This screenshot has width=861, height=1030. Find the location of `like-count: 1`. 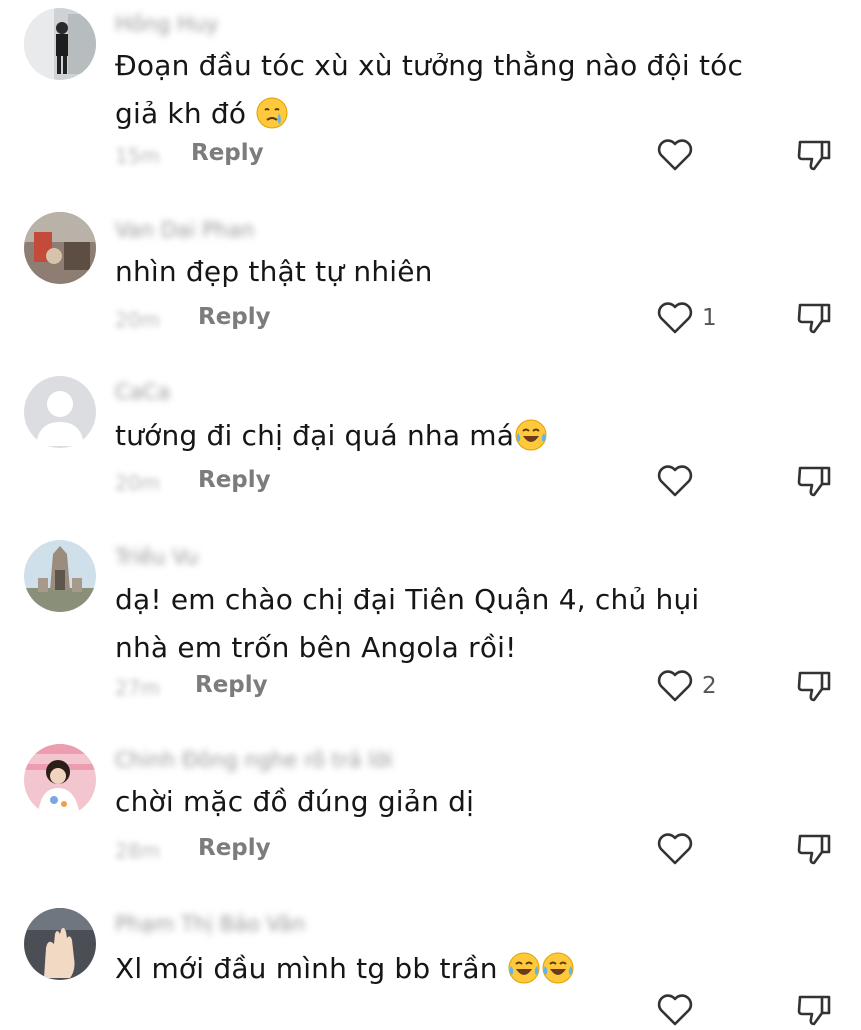

like-count: 1 is located at coordinates (709, 318).